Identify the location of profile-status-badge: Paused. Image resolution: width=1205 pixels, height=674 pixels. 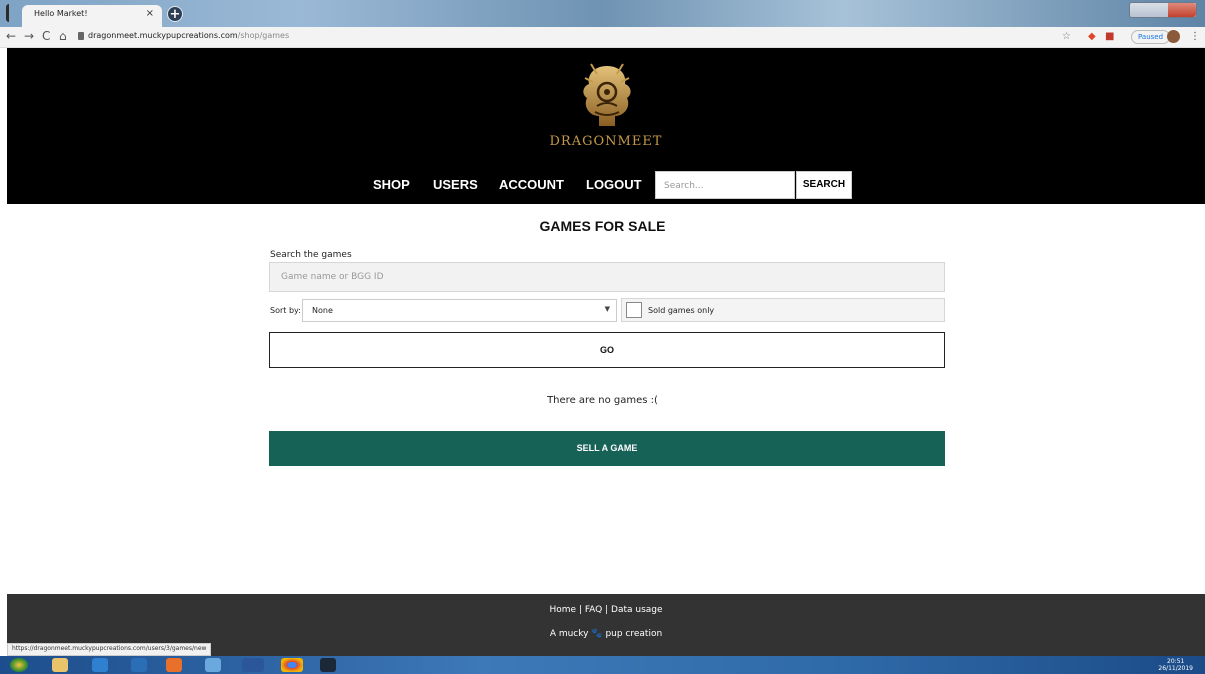
(1151, 37).